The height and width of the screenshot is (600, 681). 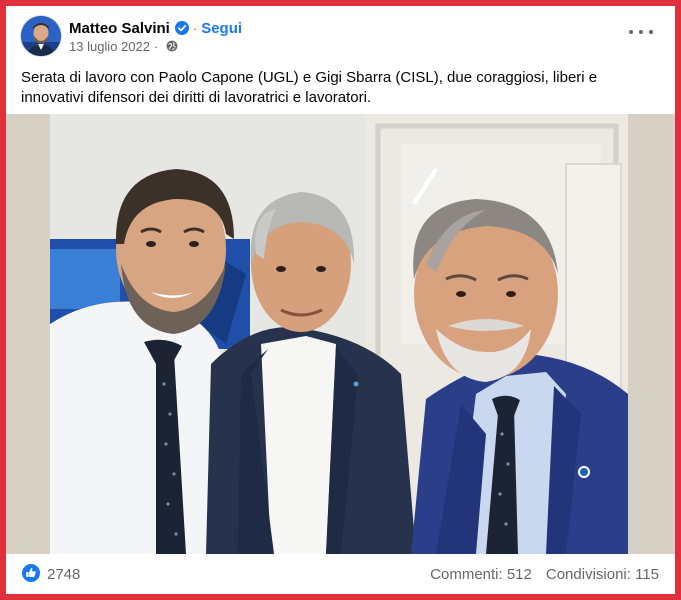 I want to click on more-options-icon, so click(x=641, y=32).